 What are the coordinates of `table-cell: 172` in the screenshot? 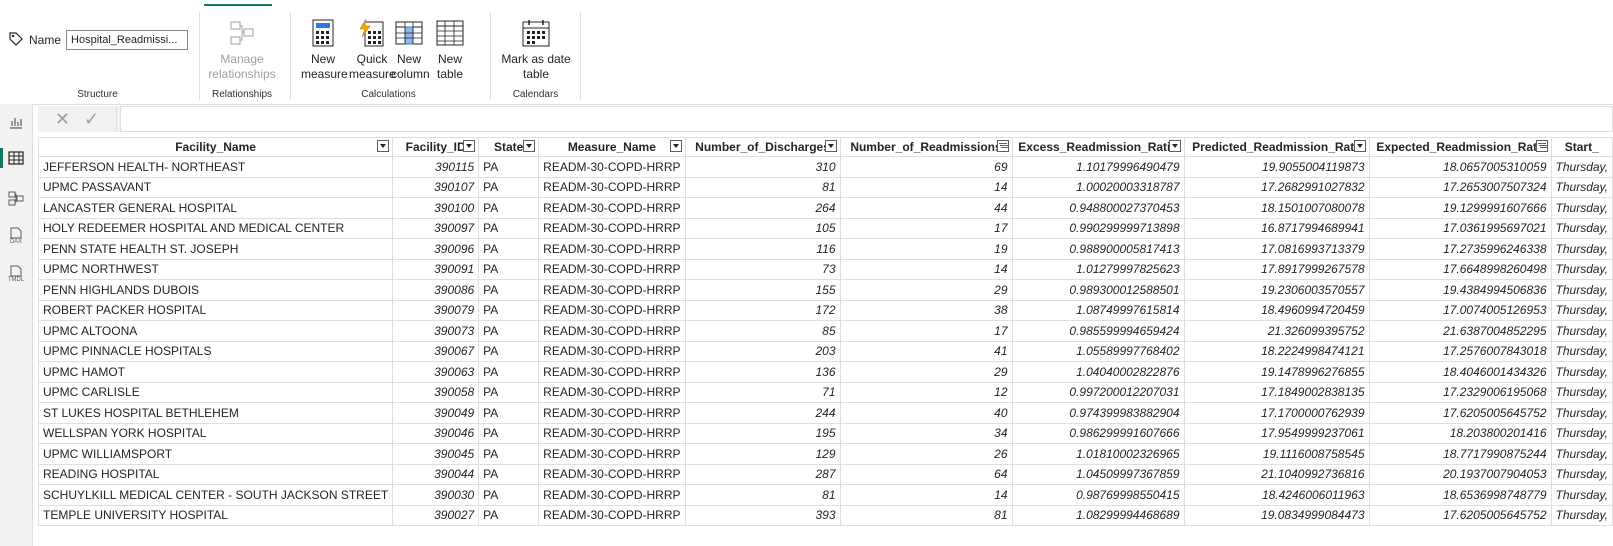 It's located at (762, 310).